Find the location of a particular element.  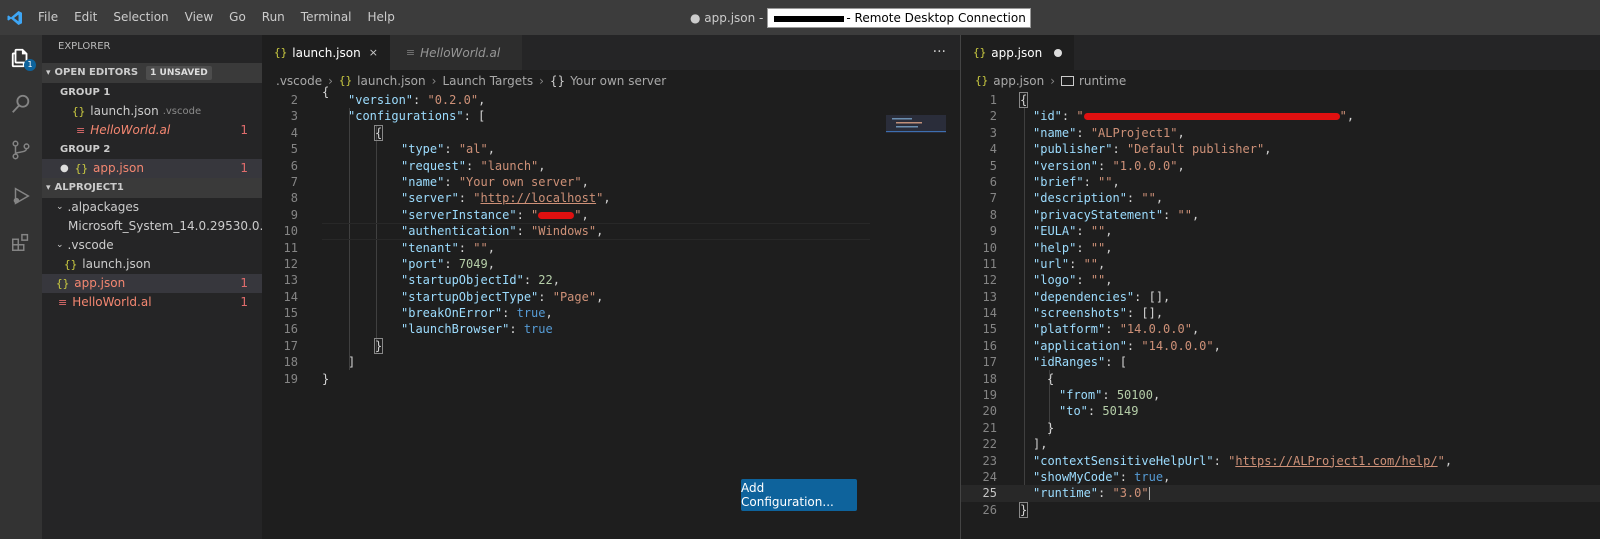

breadcrumb-item: .vscode is located at coordinates (299, 81).